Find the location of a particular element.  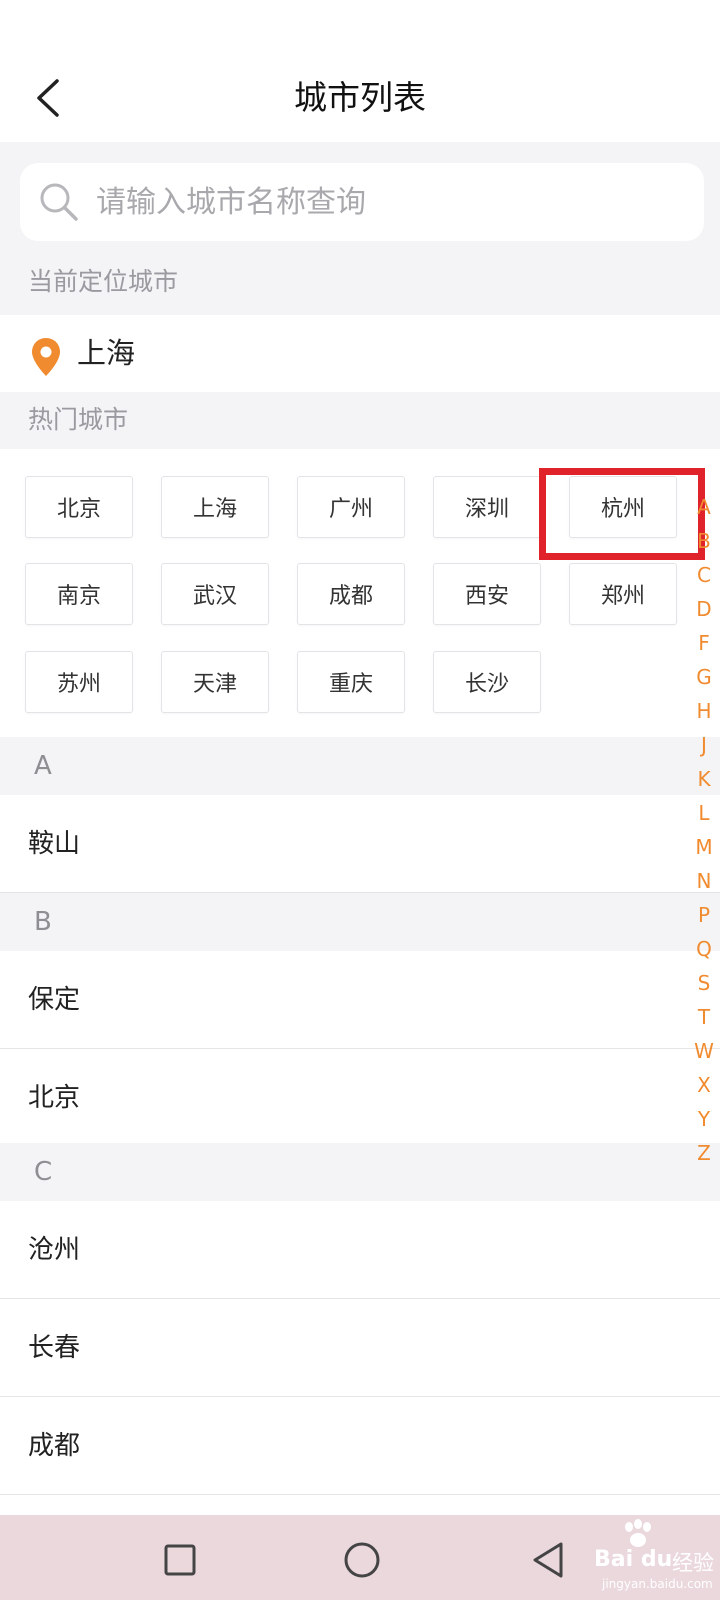

watermark-url: jingyan.baidu.com is located at coordinates (657, 1584).